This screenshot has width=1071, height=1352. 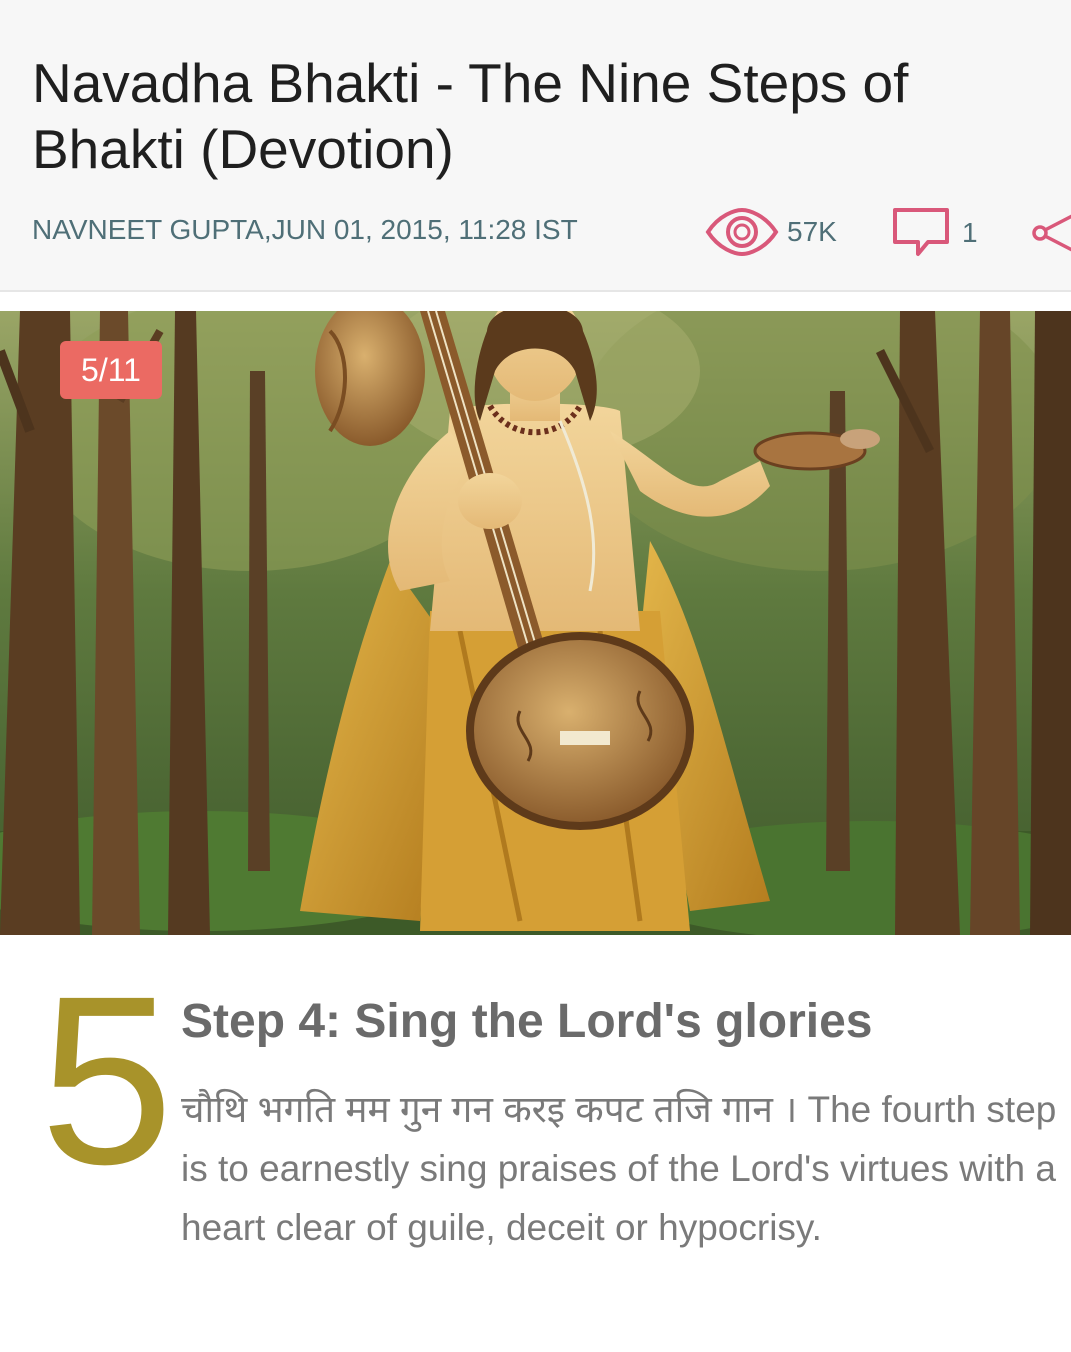 I want to click on comments-count: 1, so click(x=970, y=232).